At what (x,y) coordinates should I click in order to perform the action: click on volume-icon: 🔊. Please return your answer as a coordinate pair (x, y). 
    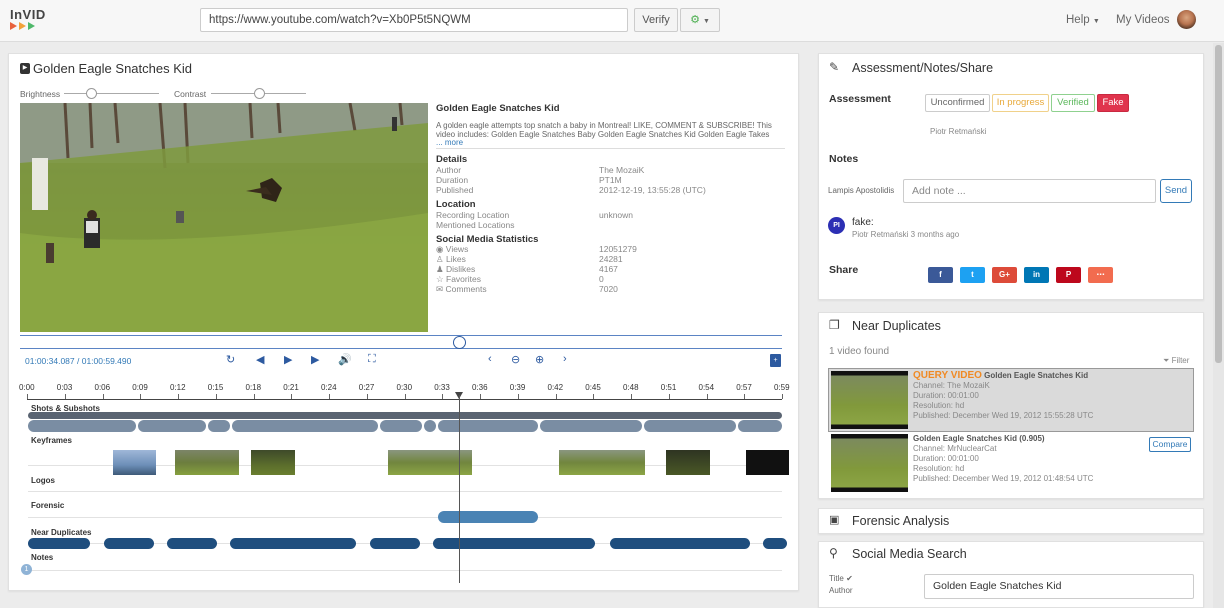
    Looking at the image, I should click on (345, 359).